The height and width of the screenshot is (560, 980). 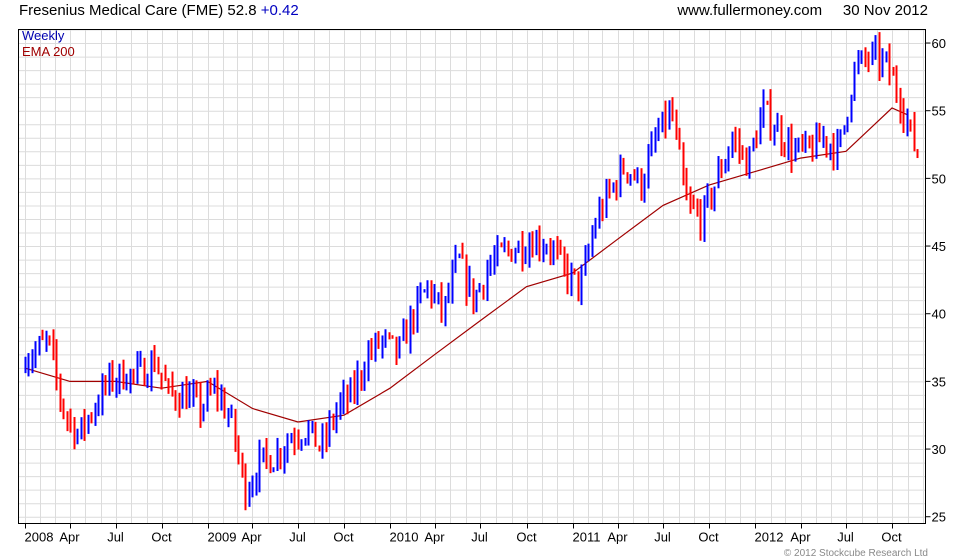 I want to click on y-tick-label: 55, so click(x=939, y=111).